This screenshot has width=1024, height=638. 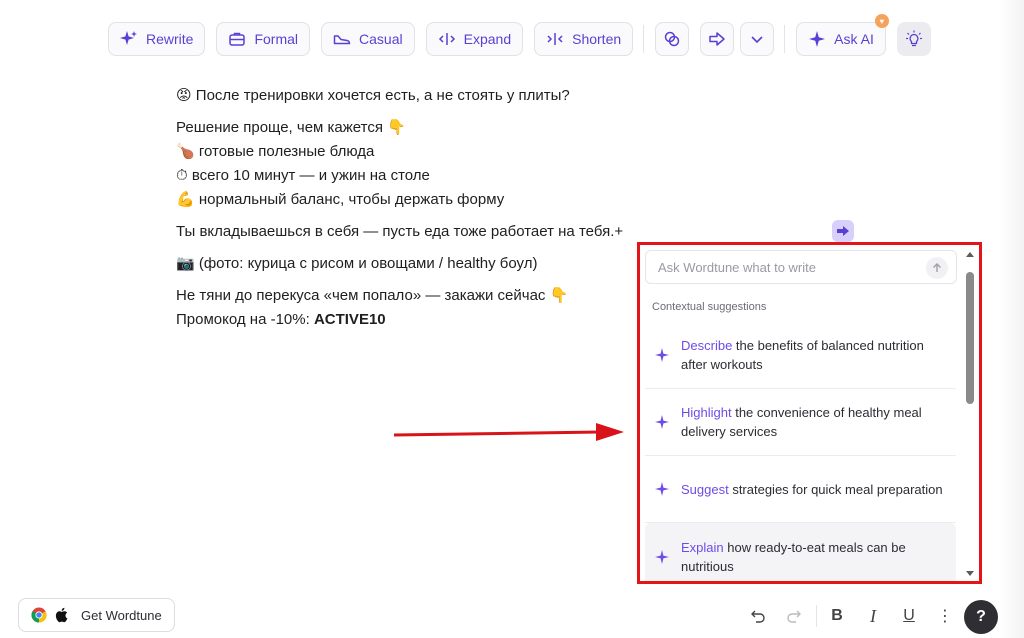 I want to click on rewrite-button: Rewrite, so click(x=157, y=39).